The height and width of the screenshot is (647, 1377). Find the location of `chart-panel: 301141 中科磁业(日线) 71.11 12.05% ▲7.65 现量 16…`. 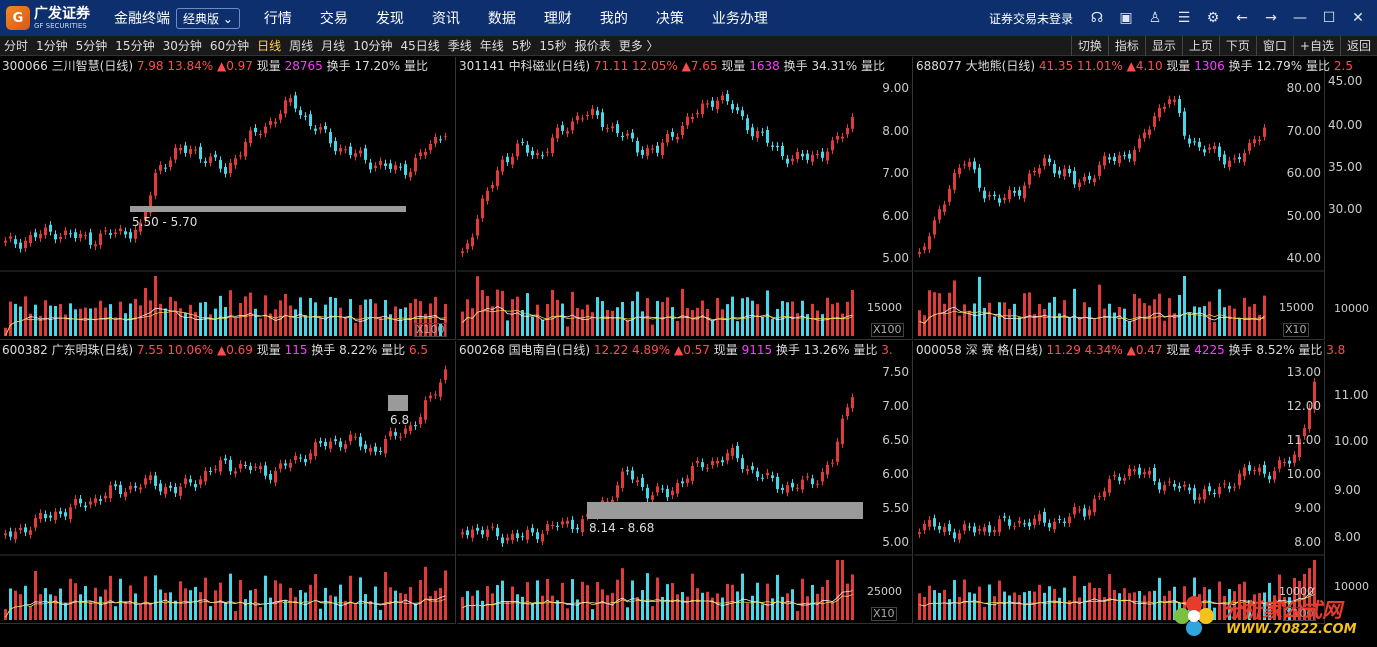

chart-panel: 301141 中科磁业(日线) 71.11 12.05% ▲7.65 现量 16… is located at coordinates (685, 198).